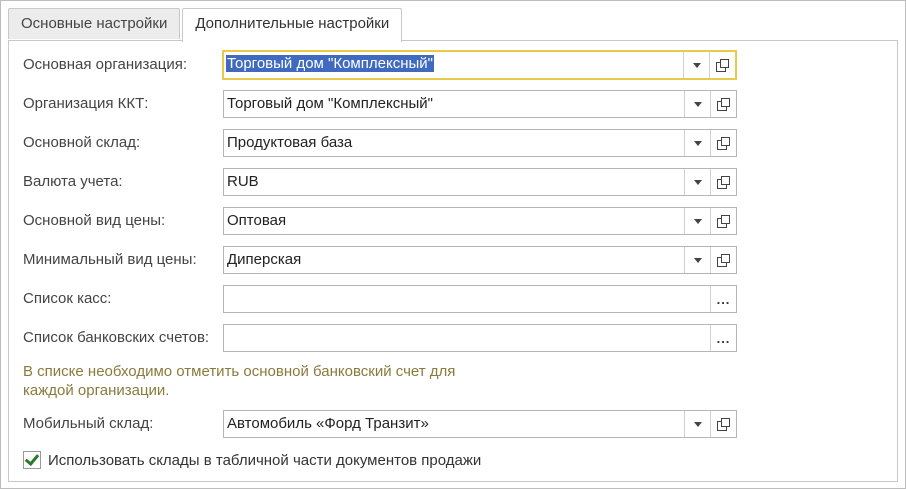 Image resolution: width=906 pixels, height=489 pixels. I want to click on row-currency: Валюта учета: RUB, so click(453, 182).